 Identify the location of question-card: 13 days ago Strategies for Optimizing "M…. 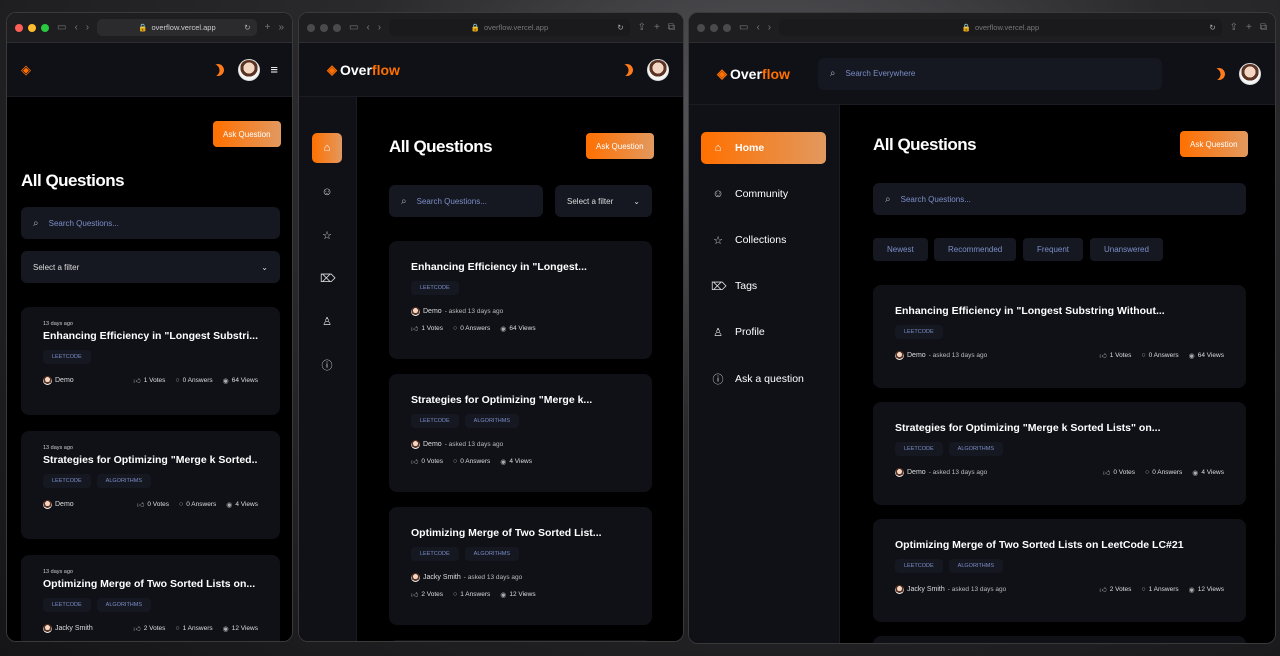
(150, 485).